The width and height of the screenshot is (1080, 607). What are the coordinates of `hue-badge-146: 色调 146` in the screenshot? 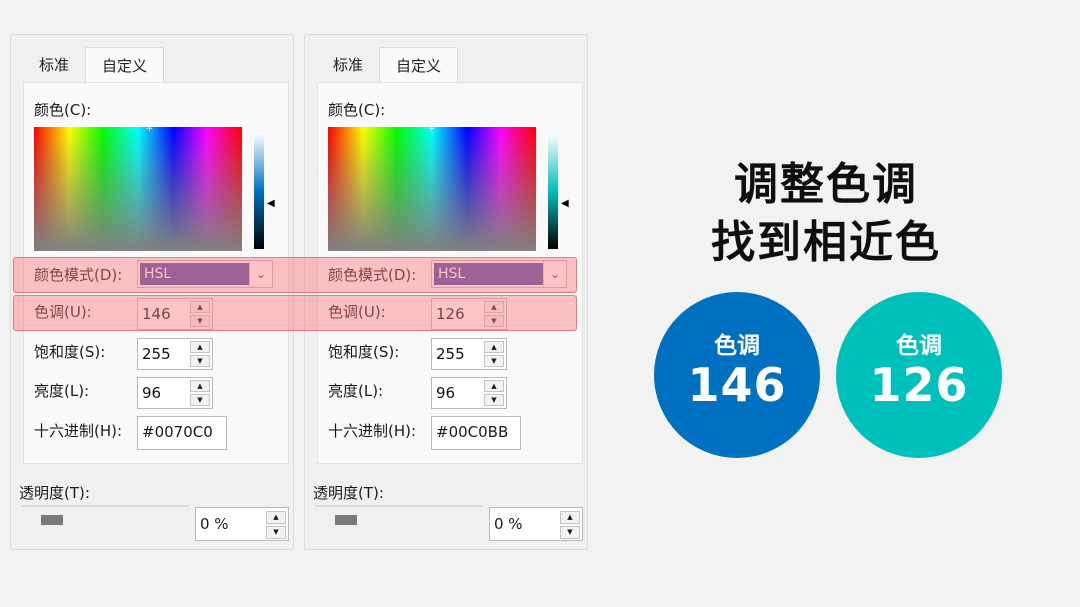 It's located at (737, 375).